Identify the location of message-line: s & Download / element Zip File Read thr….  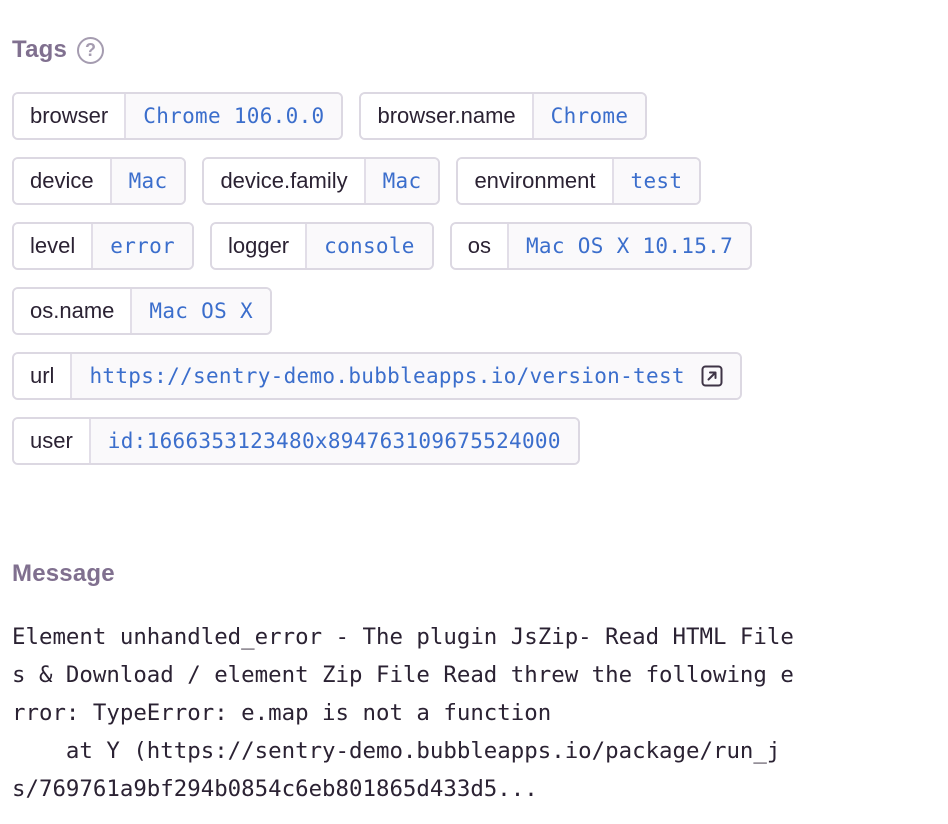
(403, 675).